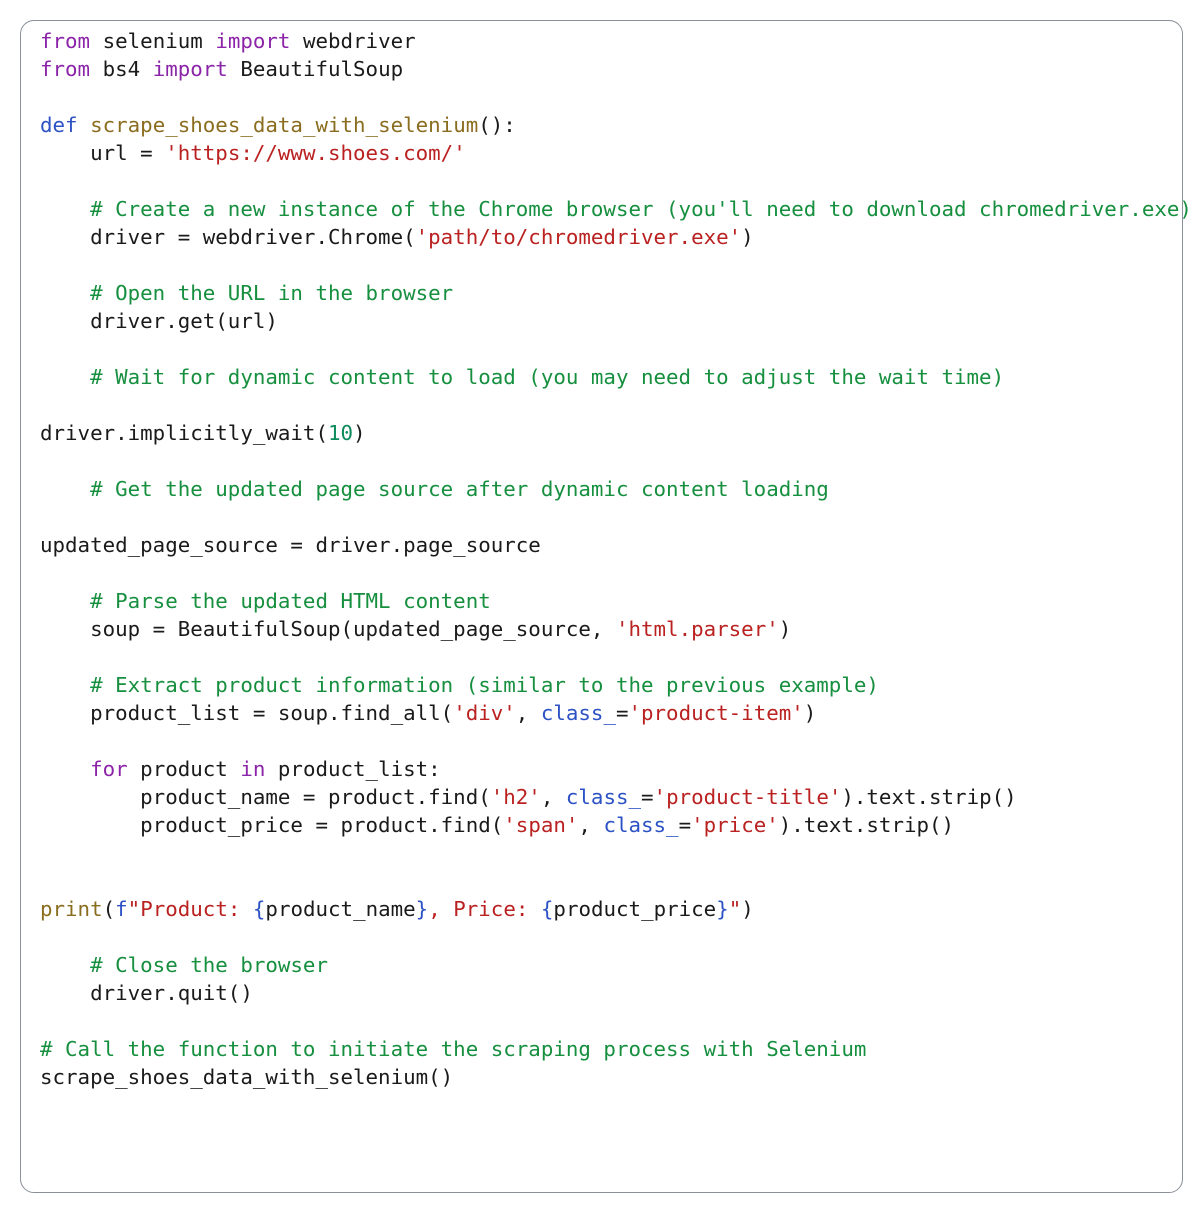  What do you see at coordinates (159, 321) in the screenshot?
I see `code-token: driver.get(url)` at bounding box center [159, 321].